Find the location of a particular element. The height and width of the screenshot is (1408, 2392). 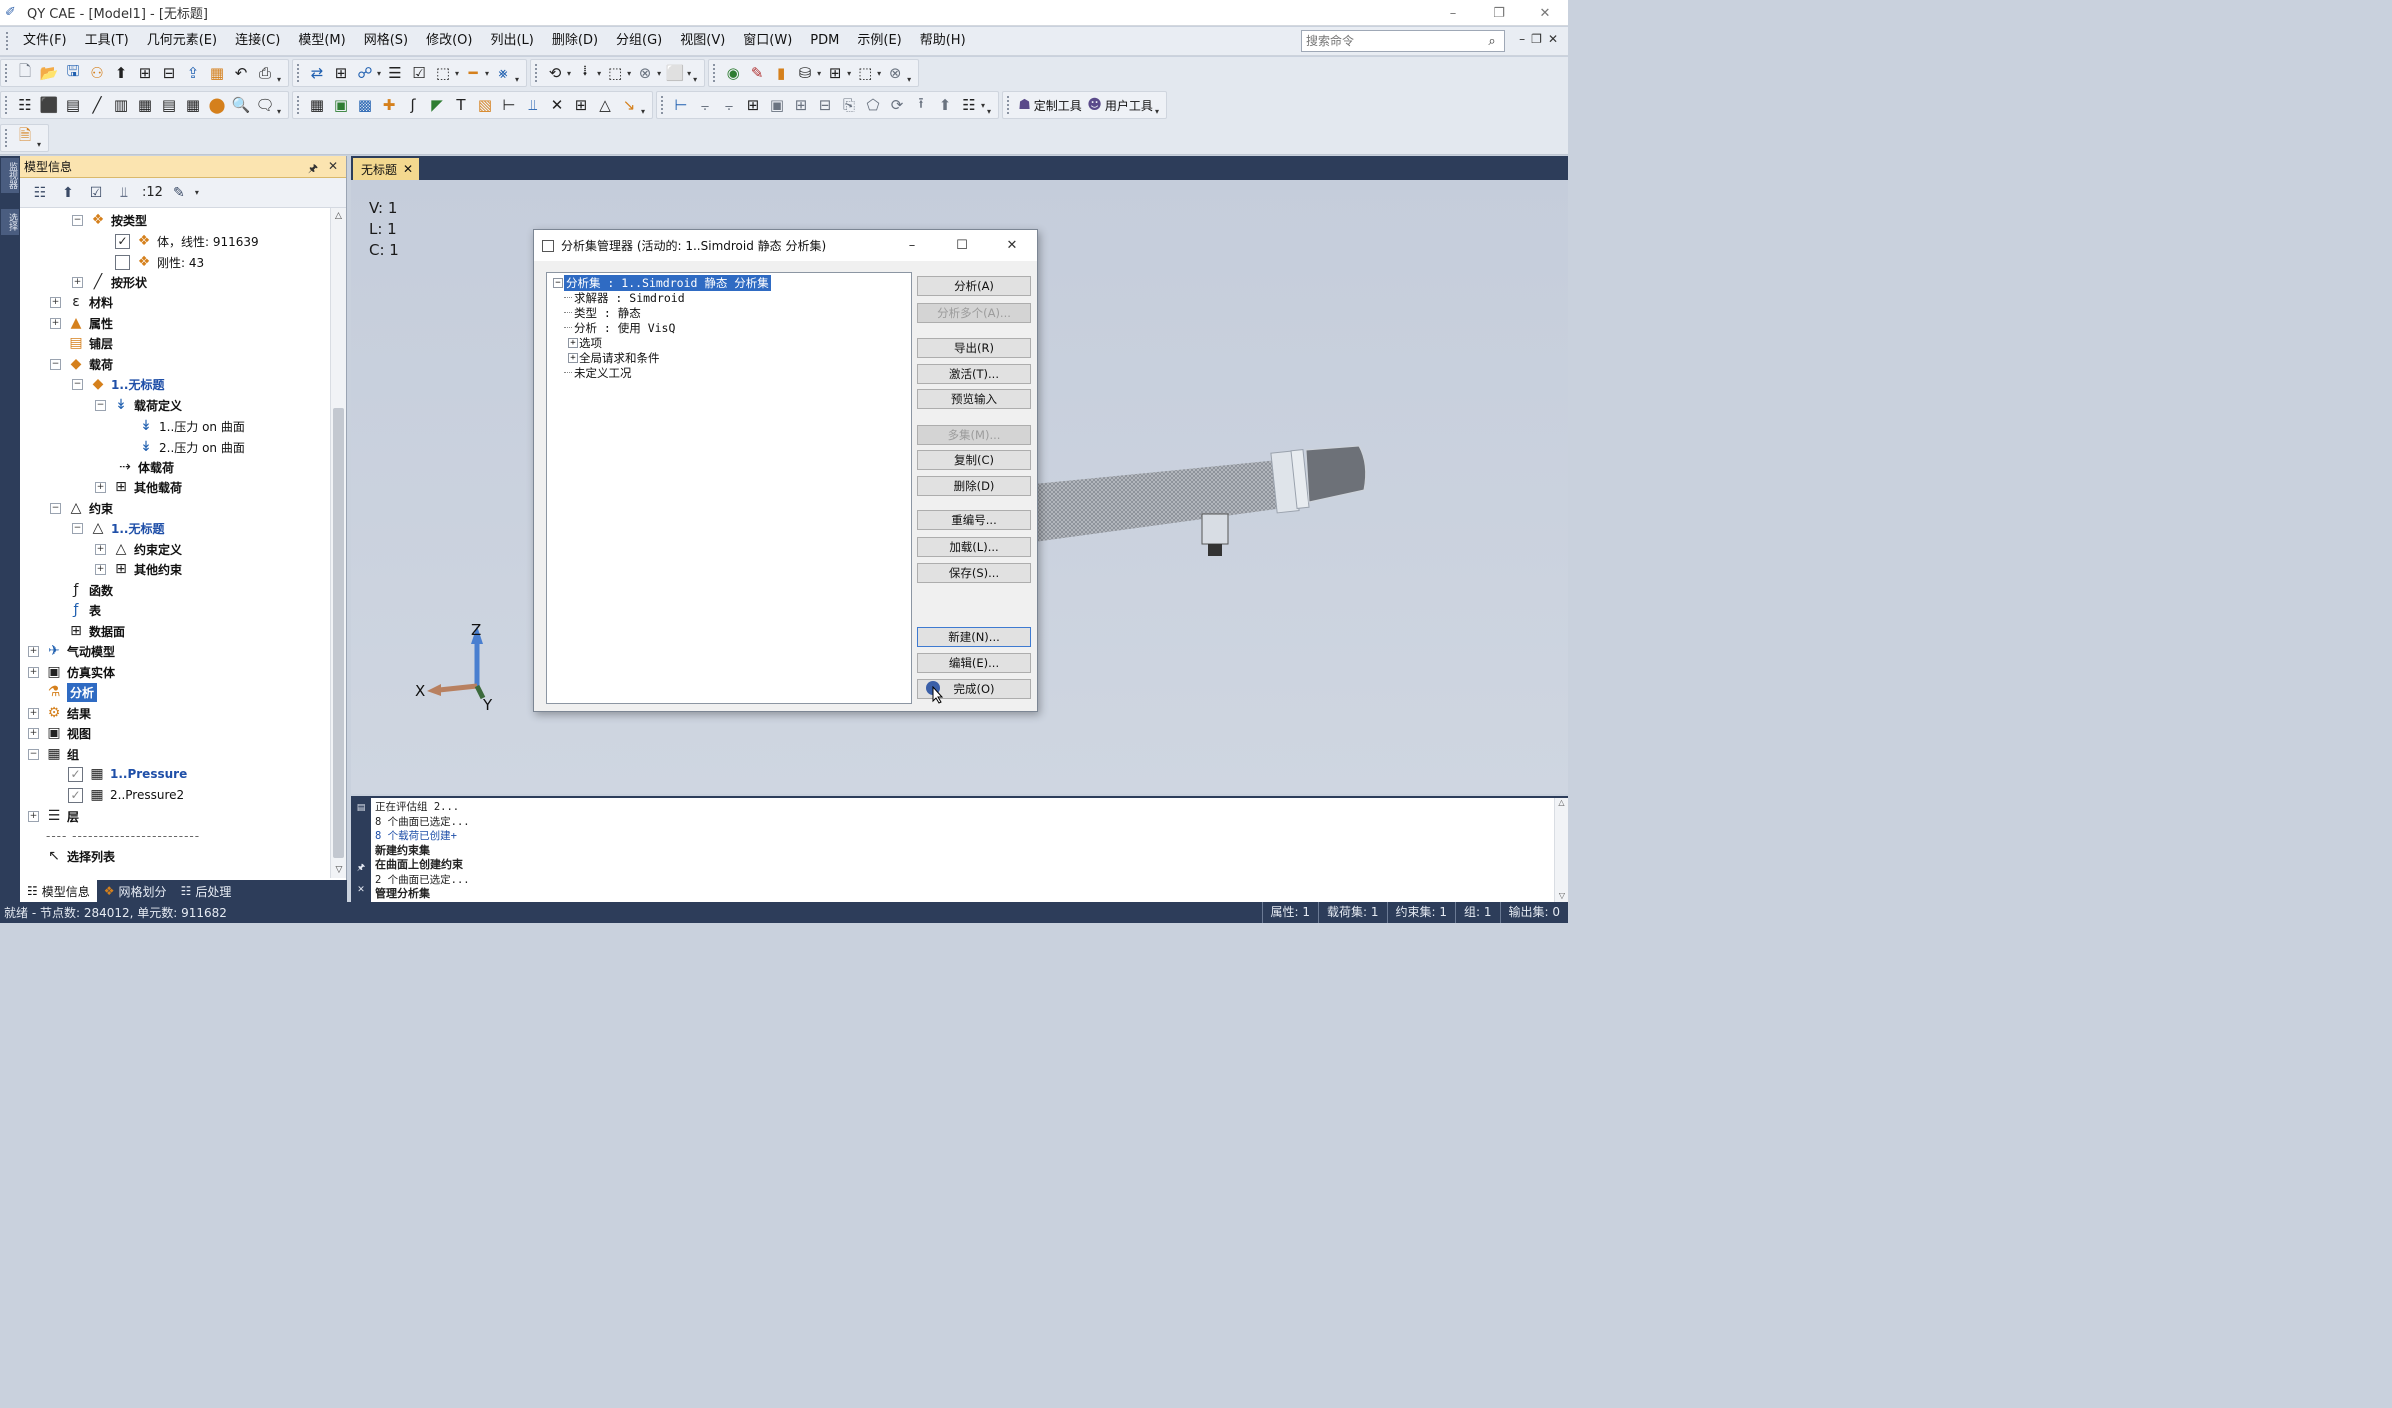

analysis-tree-item: + 选项 is located at coordinates (585, 342).